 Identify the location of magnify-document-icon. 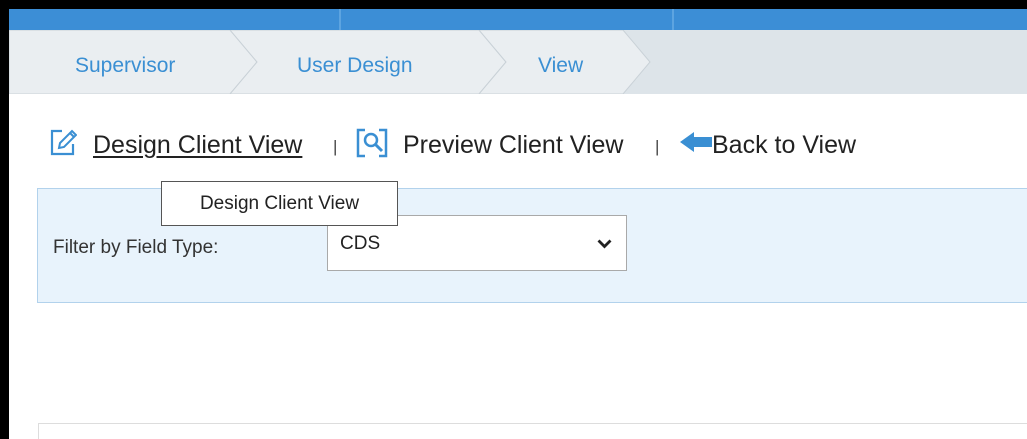
(373, 147).